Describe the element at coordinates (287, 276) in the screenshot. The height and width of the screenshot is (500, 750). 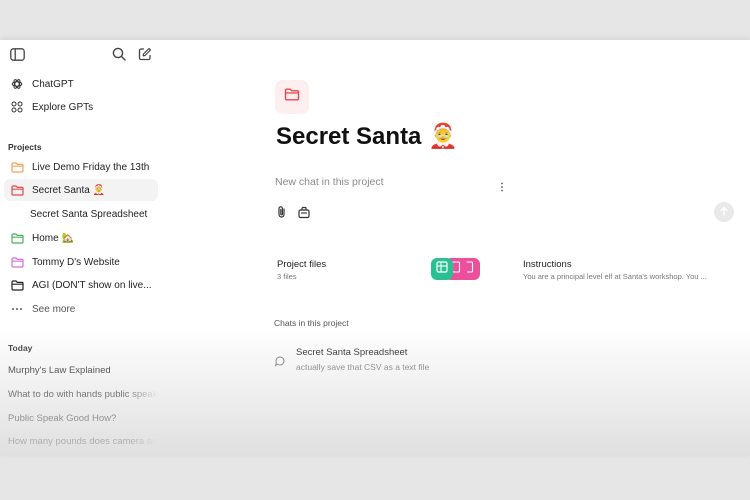
I see `project-files-count: 3 files` at that location.